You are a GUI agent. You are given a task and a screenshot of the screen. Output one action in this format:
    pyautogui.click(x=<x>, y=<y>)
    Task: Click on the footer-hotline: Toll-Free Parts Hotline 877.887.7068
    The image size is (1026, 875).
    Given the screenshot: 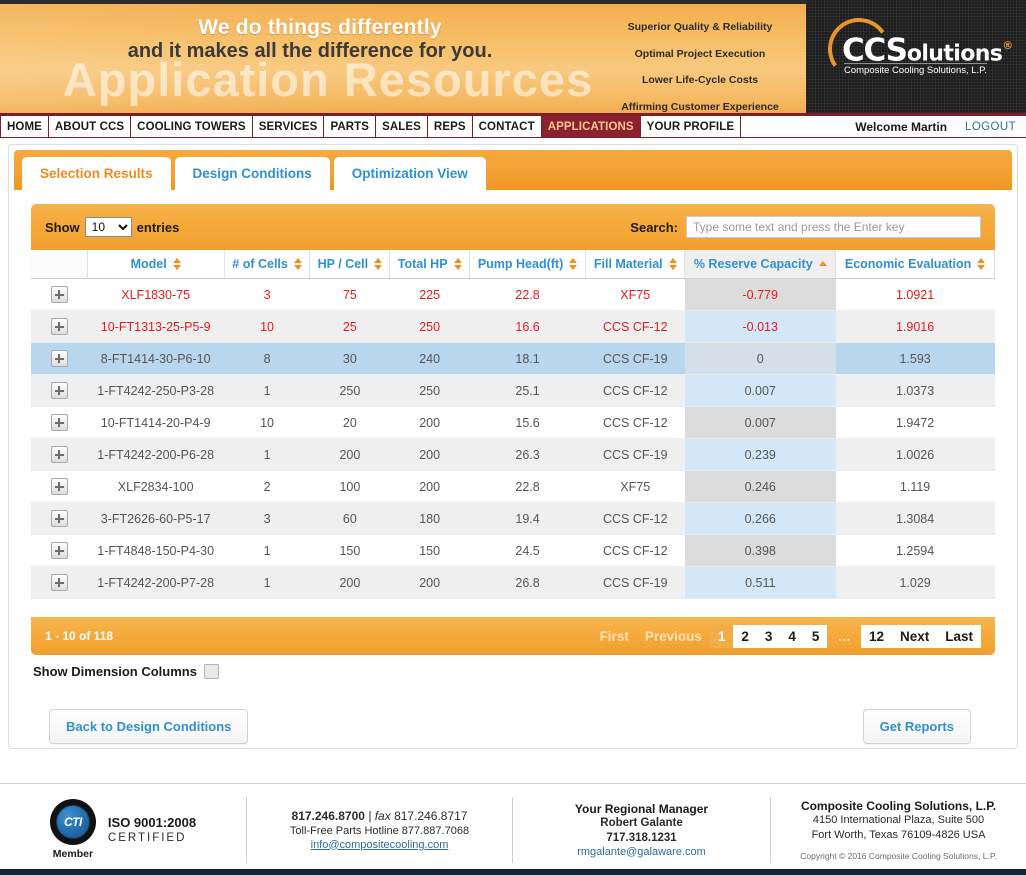 What is the action you would take?
    pyautogui.click(x=379, y=830)
    